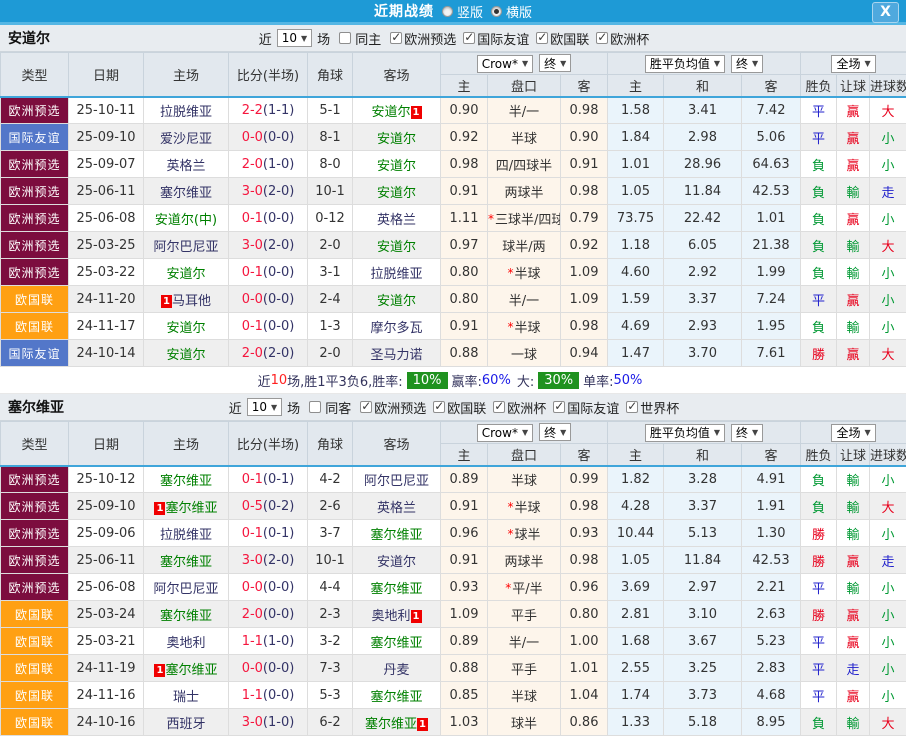  I want to click on home-team-name: 拉脱维亚, so click(185, 112).